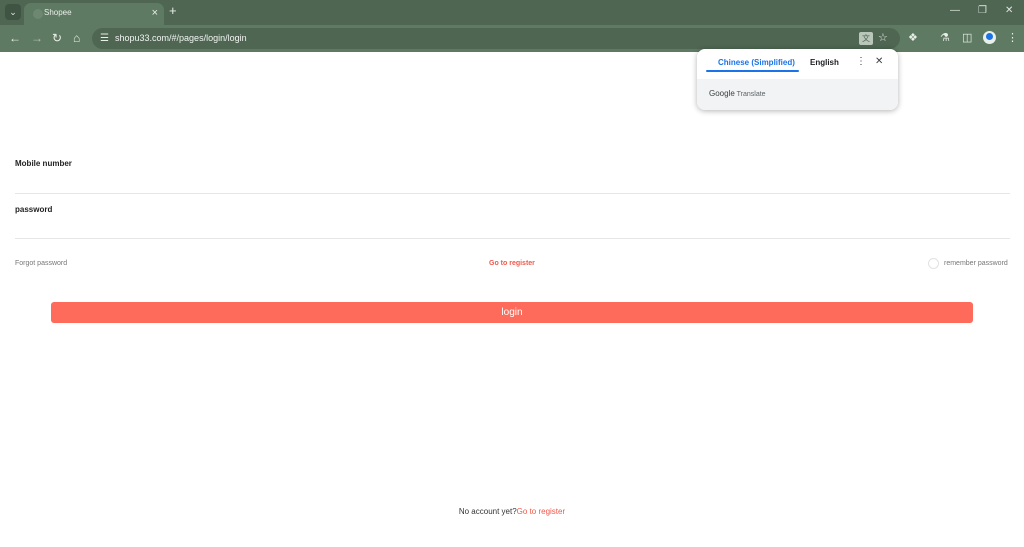 This screenshot has width=1024, height=547. Describe the element at coordinates (181, 38) in the screenshot. I see `url-text: shopu33.com/#/pages/login/login` at that location.